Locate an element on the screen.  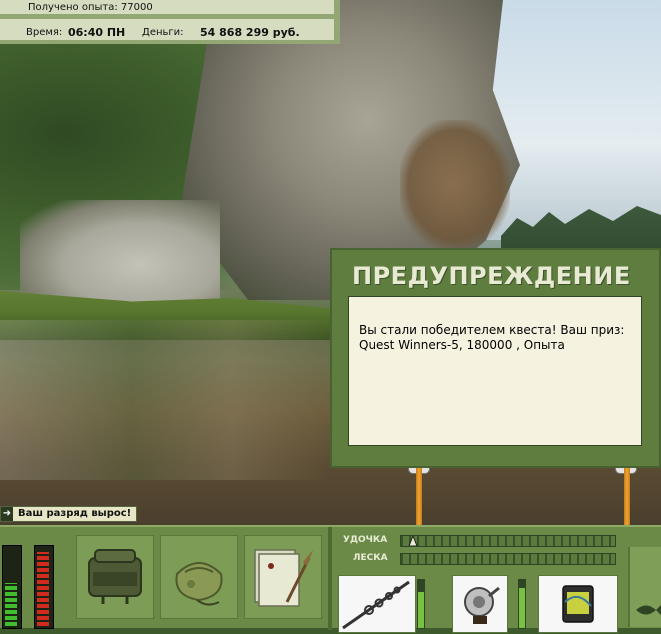
tackle-box-slot is located at coordinates (115, 577).